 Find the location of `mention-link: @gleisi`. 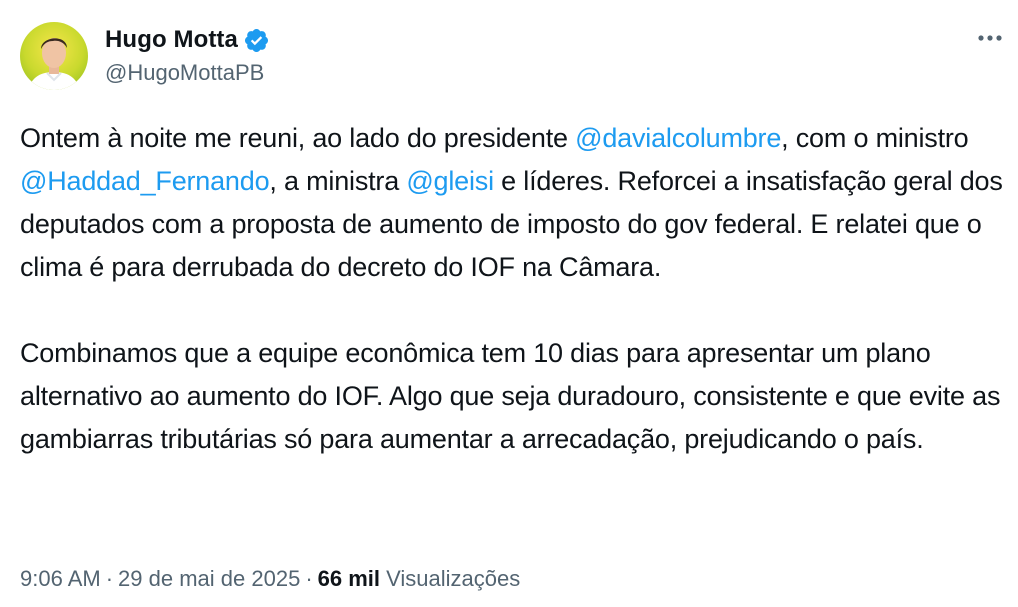

mention-link: @gleisi is located at coordinates (450, 181).